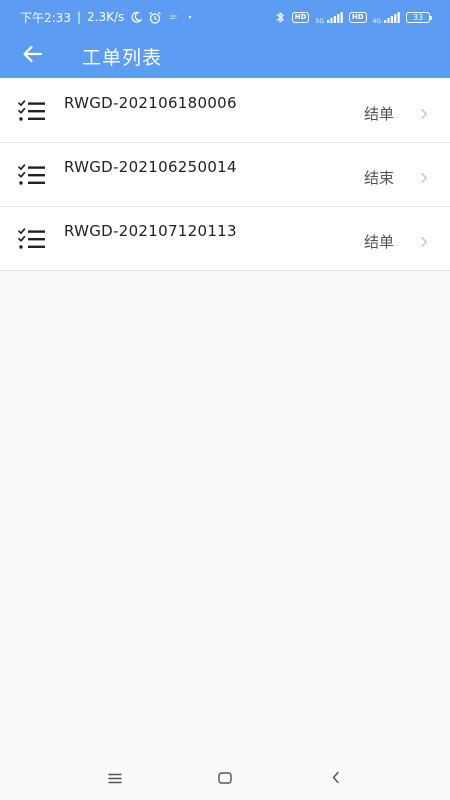 The height and width of the screenshot is (800, 450). Describe the element at coordinates (150, 231) in the screenshot. I see `work-order-id: RWGD-202107120113` at that location.